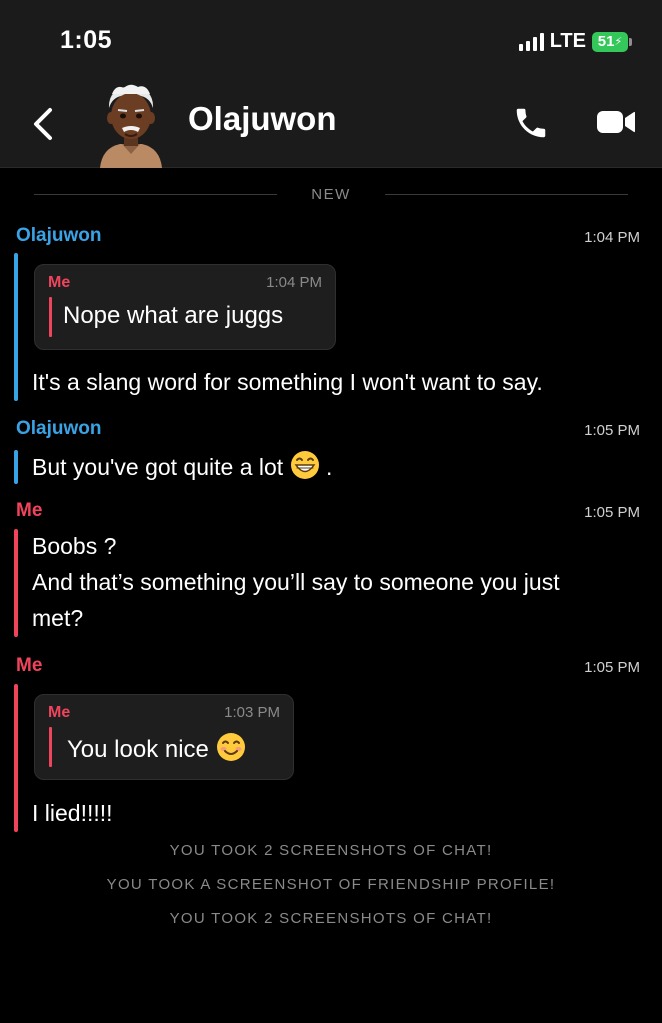 The width and height of the screenshot is (662, 1023). Describe the element at coordinates (252, 712) in the screenshot. I see `quote-time: 1:03 PM` at that location.